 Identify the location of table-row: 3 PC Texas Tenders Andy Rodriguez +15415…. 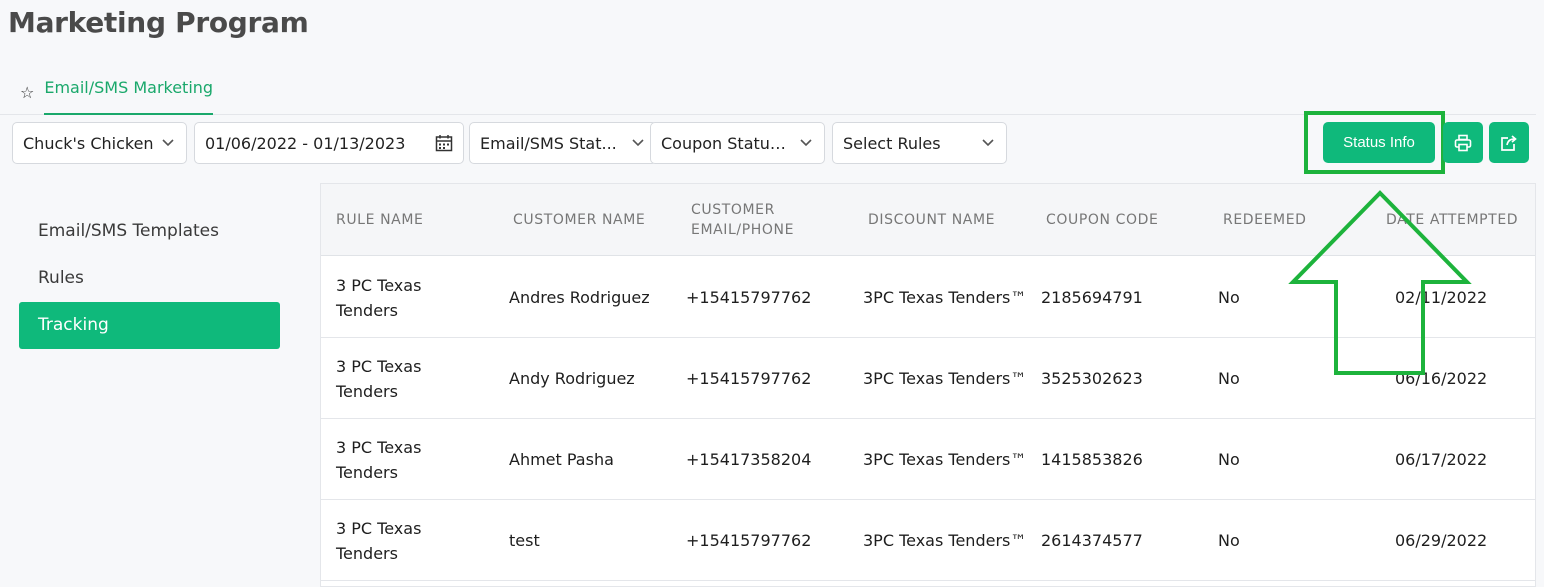
(928, 378).